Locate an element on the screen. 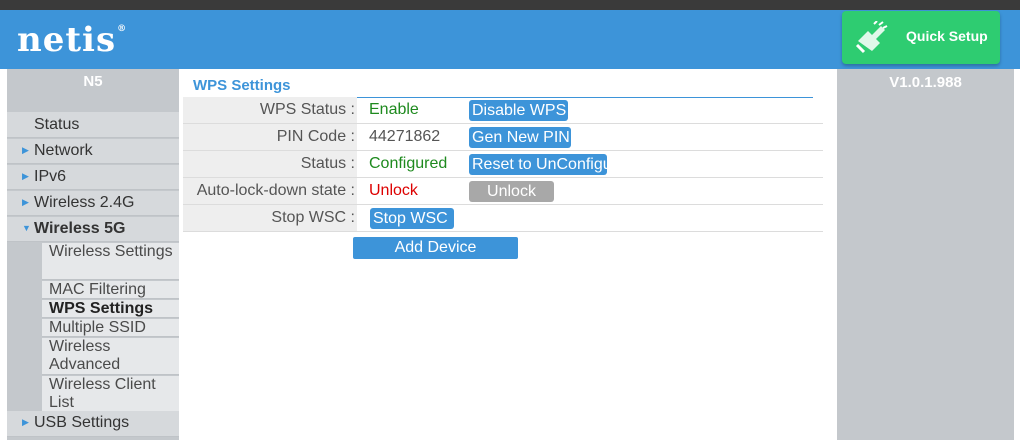 This screenshot has width=1020, height=440. sidebar-item-label: Network is located at coordinates (63, 150).